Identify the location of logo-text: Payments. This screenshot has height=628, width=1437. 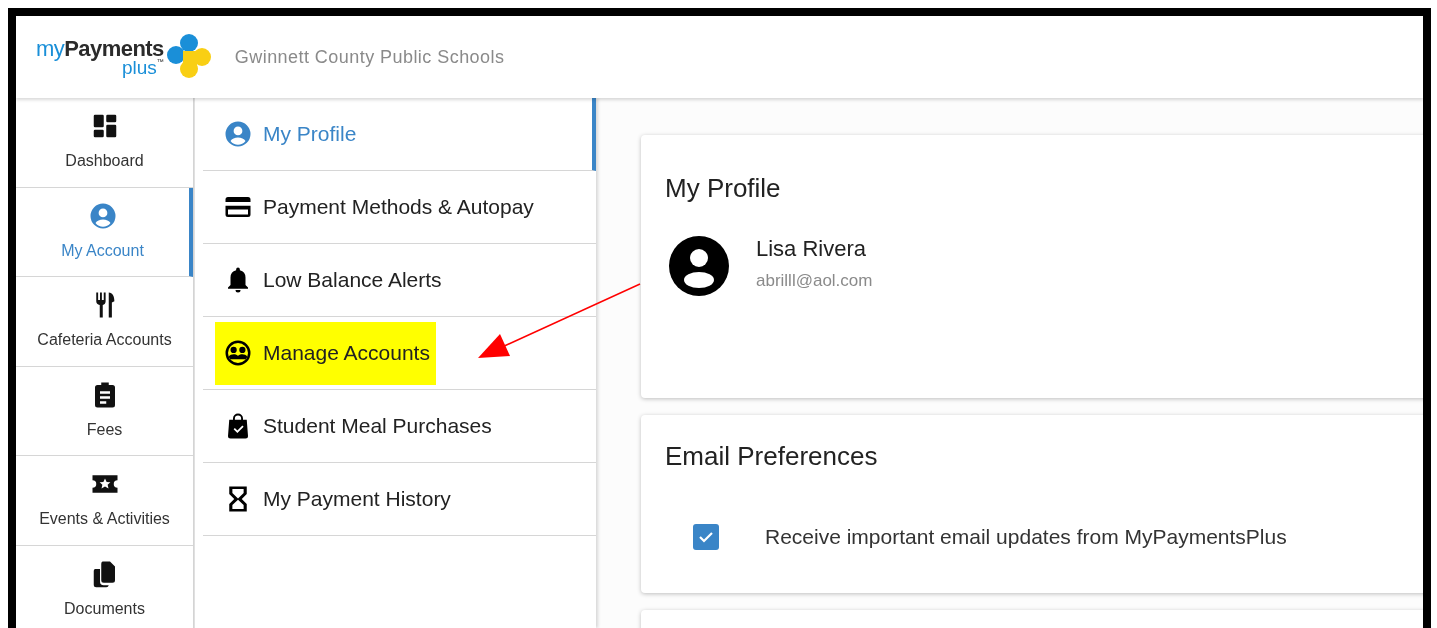
(114, 48).